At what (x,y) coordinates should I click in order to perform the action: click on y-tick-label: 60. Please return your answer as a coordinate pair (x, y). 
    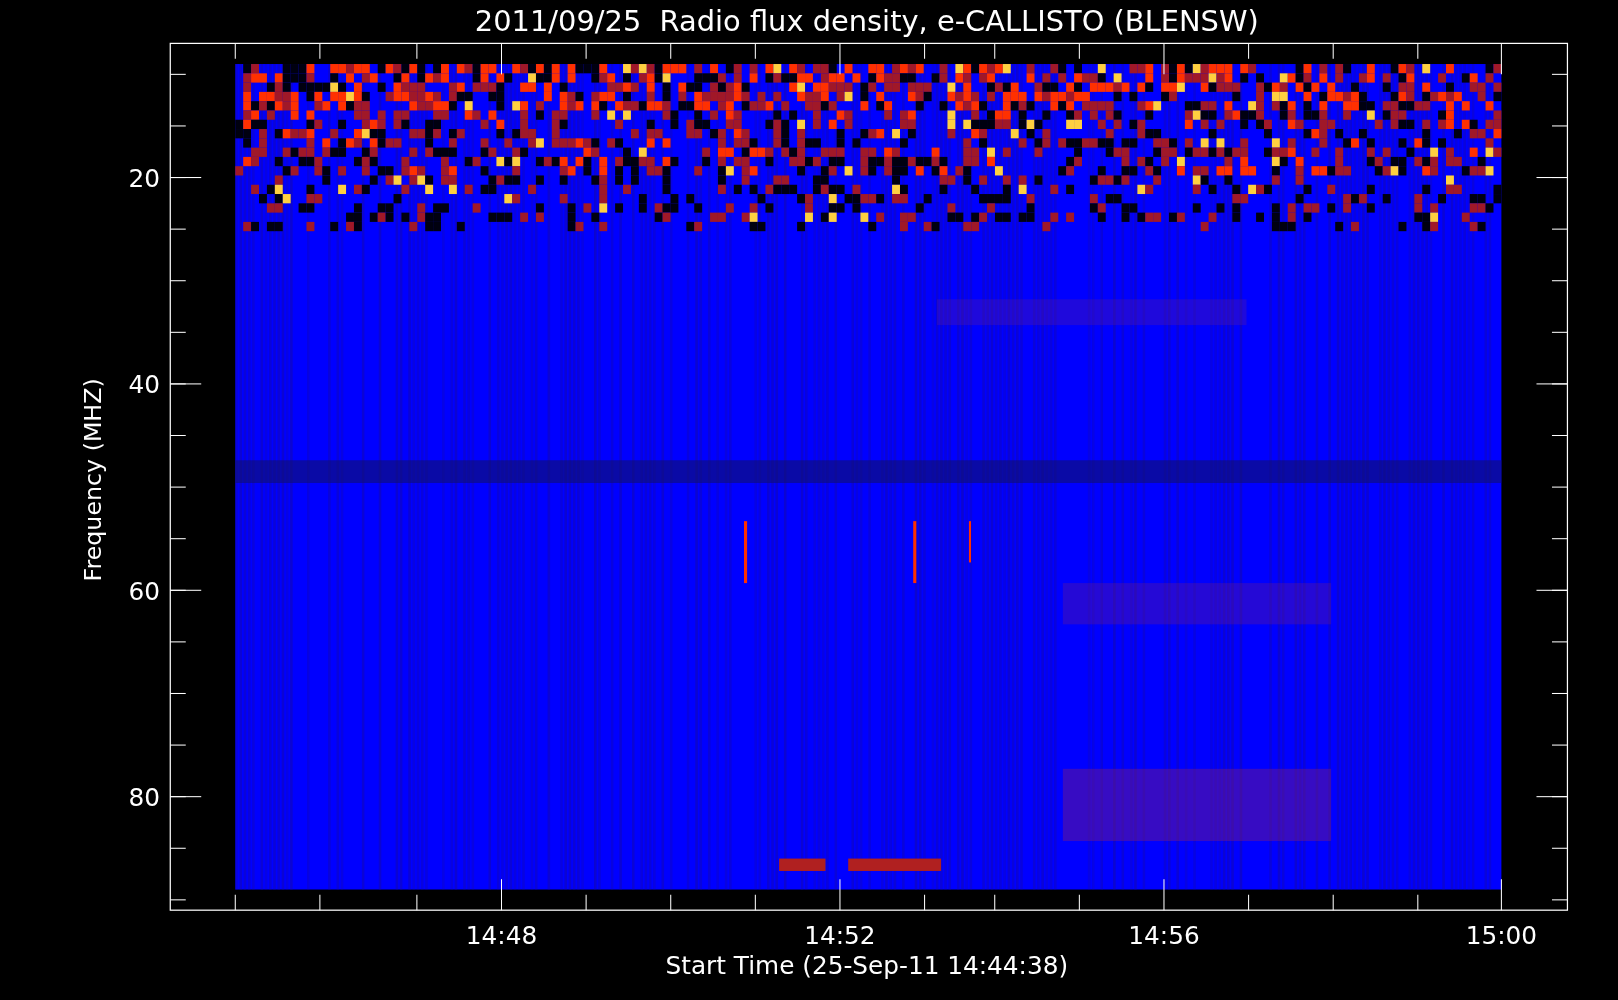
    Looking at the image, I should click on (144, 591).